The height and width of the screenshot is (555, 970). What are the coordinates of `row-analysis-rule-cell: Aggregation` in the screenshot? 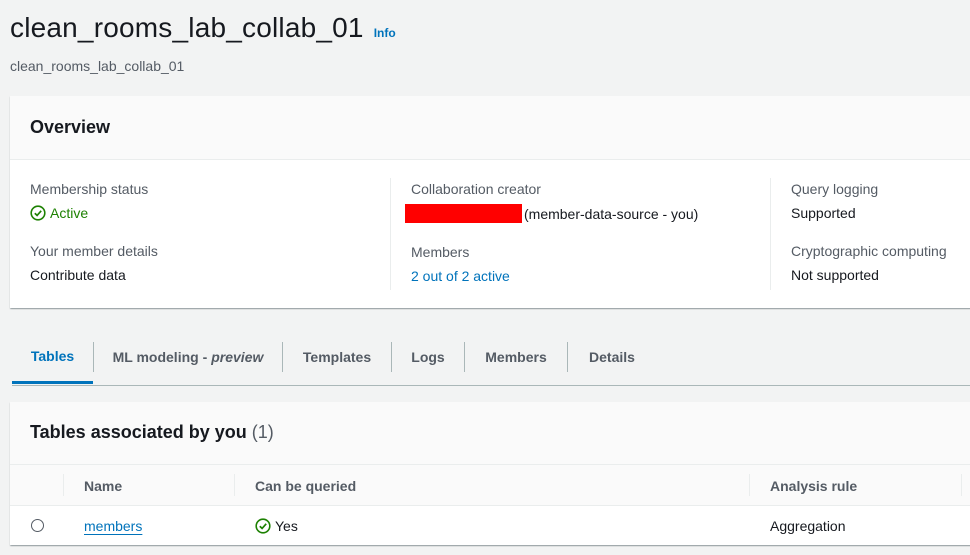 It's located at (808, 526).